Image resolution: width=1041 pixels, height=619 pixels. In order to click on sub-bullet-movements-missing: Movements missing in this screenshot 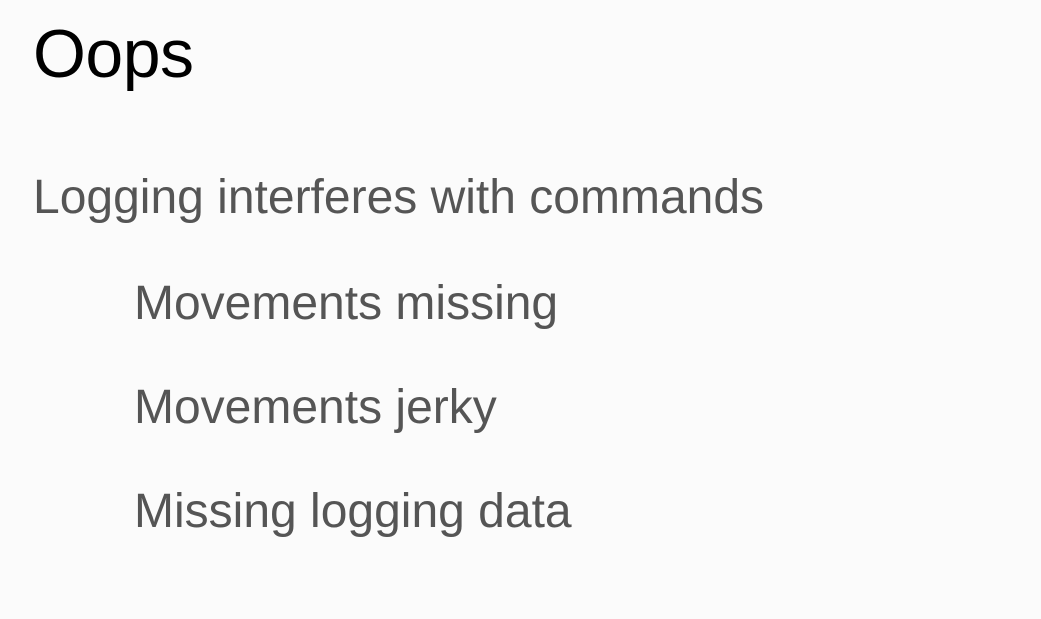, I will do `click(346, 303)`.